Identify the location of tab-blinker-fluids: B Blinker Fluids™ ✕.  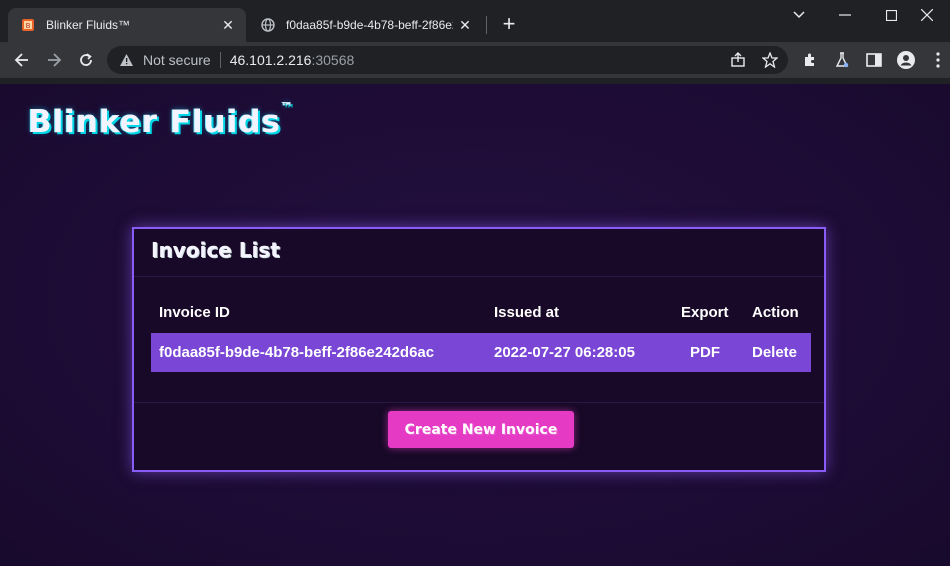
(127, 25).